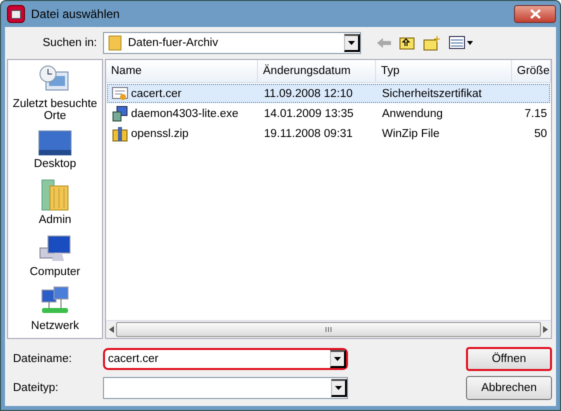 This screenshot has width=561, height=411. Describe the element at coordinates (432, 43) in the screenshot. I see `new-folder-icon` at that location.